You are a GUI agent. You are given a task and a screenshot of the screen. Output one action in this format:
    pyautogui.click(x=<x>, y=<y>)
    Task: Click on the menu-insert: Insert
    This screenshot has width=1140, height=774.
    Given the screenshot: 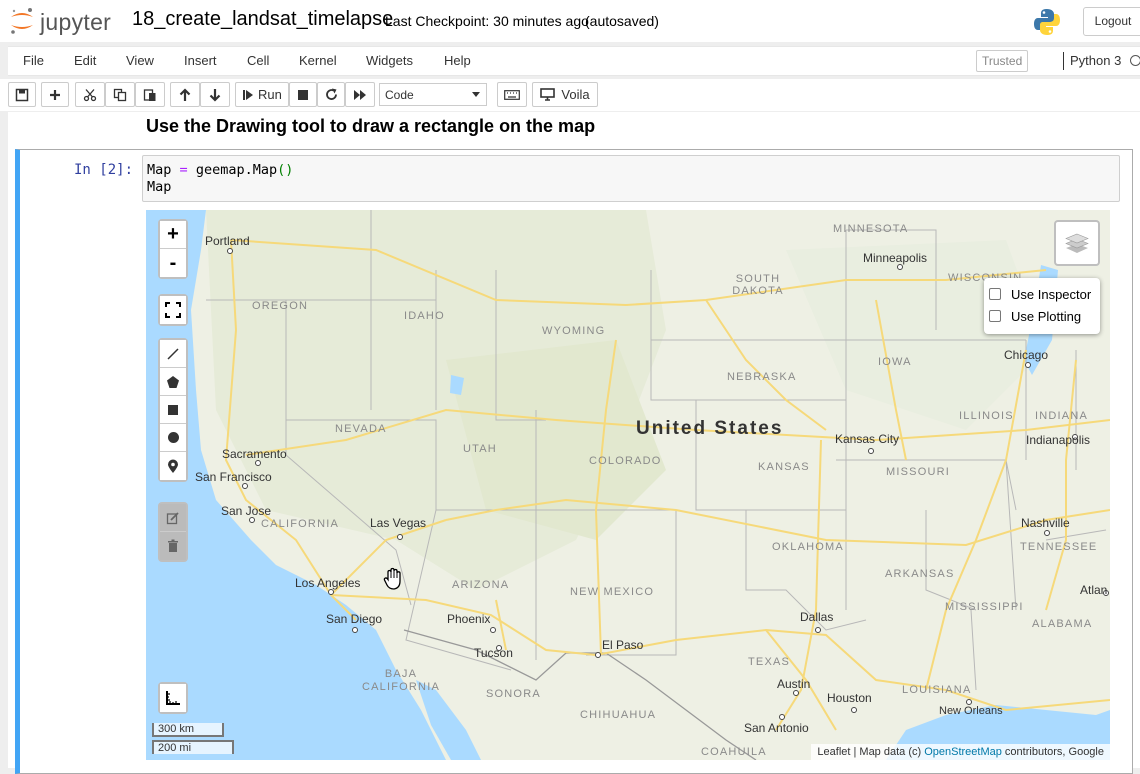 What is the action you would take?
    pyautogui.click(x=200, y=60)
    